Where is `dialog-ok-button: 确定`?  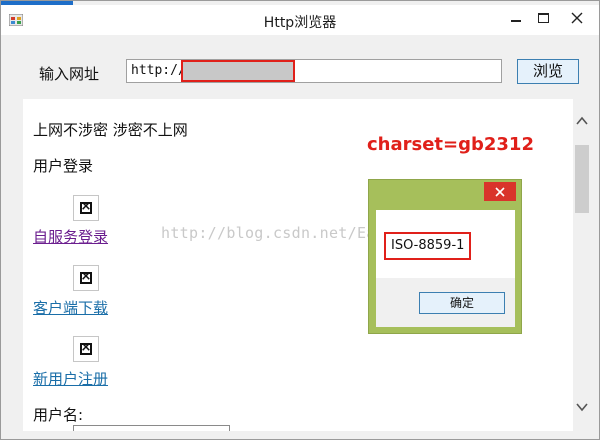 dialog-ok-button: 确定 is located at coordinates (462, 303).